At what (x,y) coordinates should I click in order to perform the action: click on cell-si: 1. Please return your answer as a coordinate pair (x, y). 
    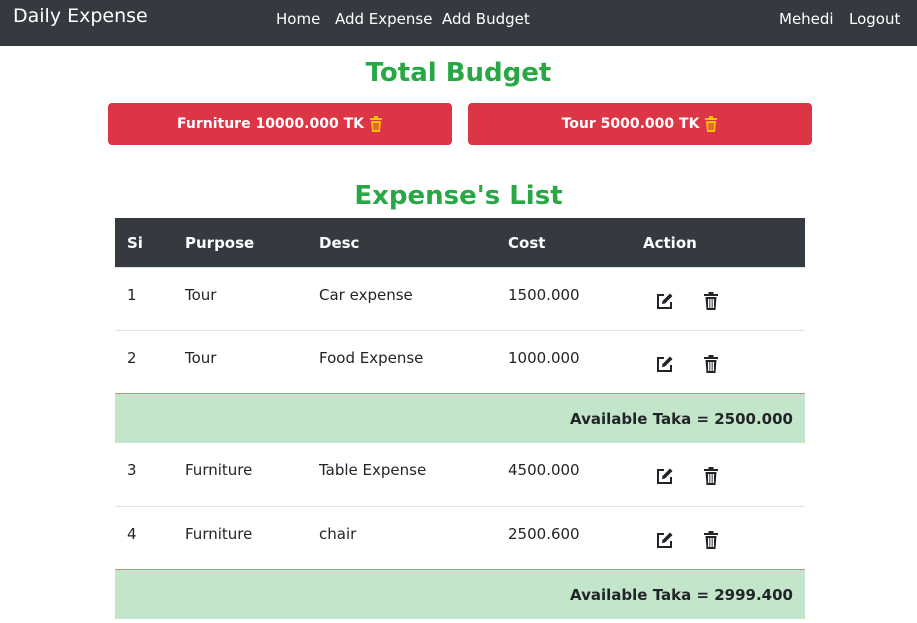
    Looking at the image, I should click on (132, 295).